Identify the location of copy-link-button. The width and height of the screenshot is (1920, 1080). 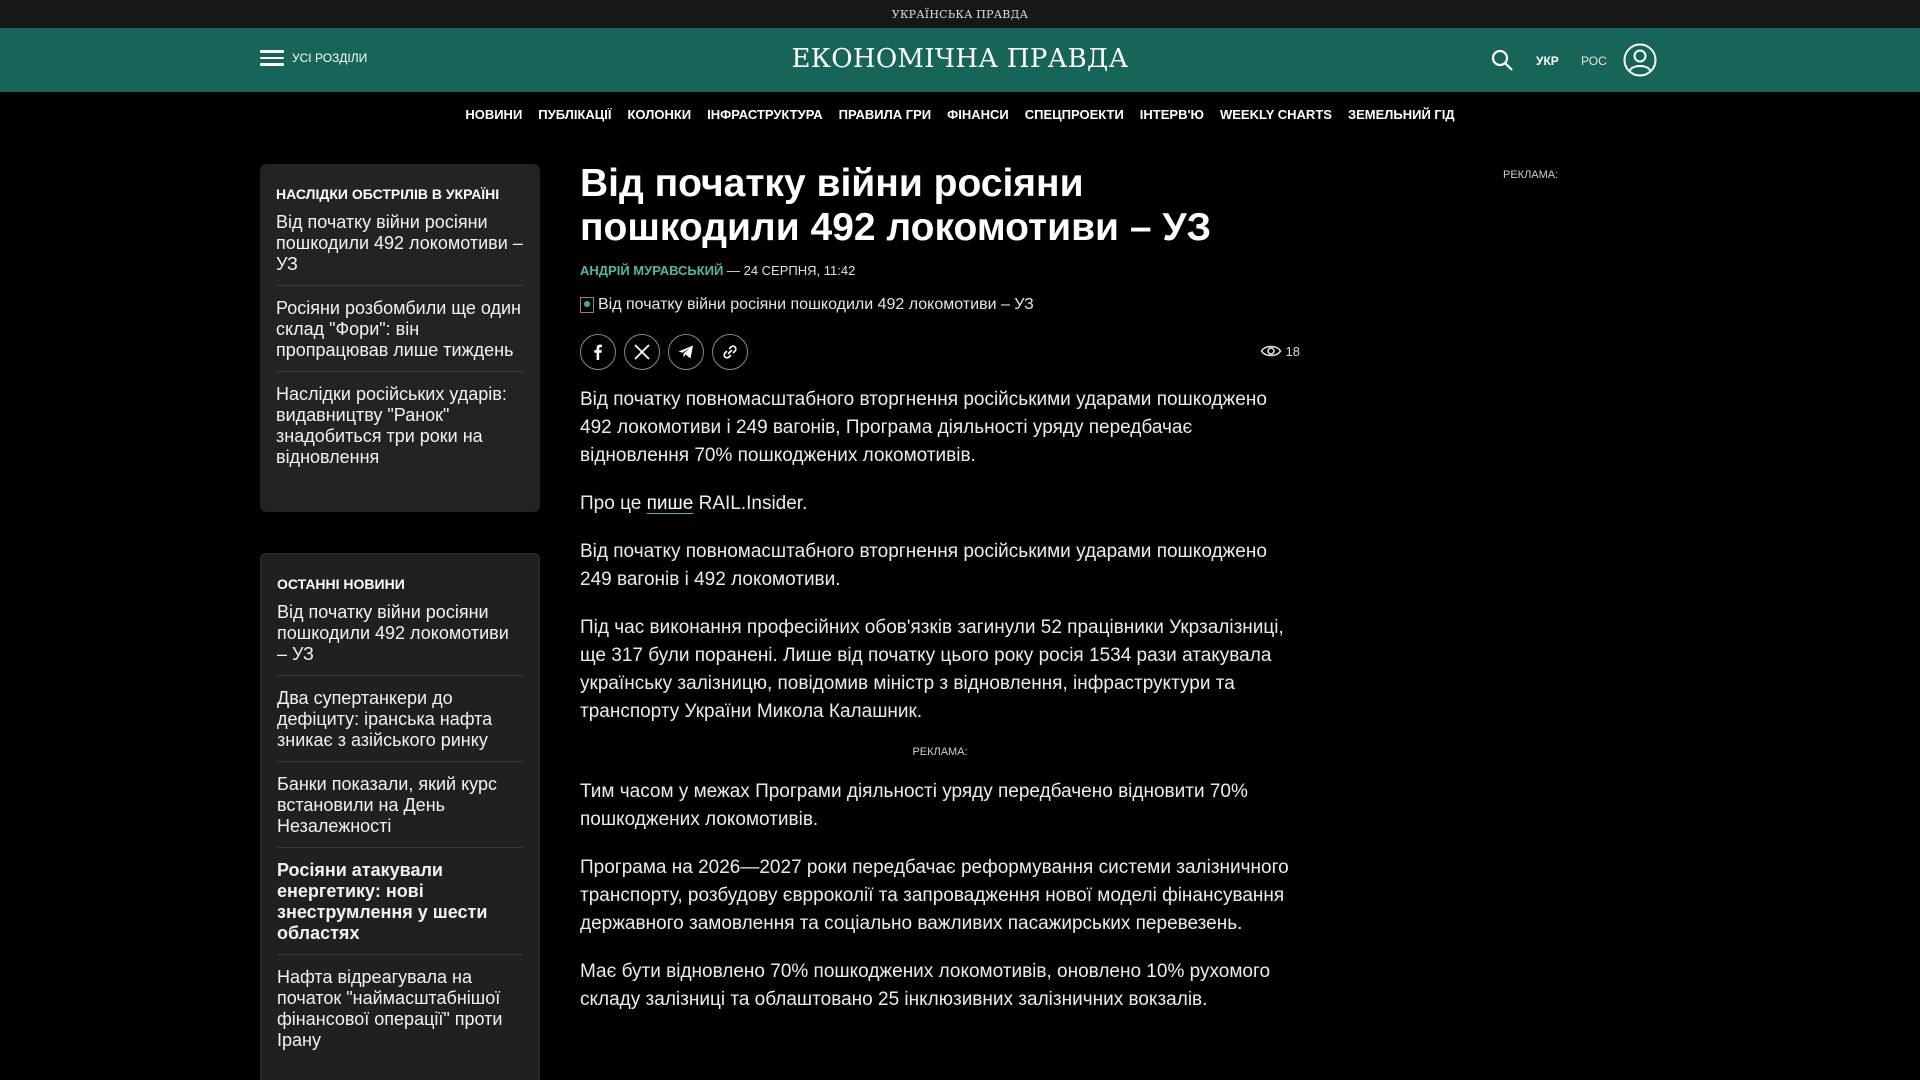
(730, 352).